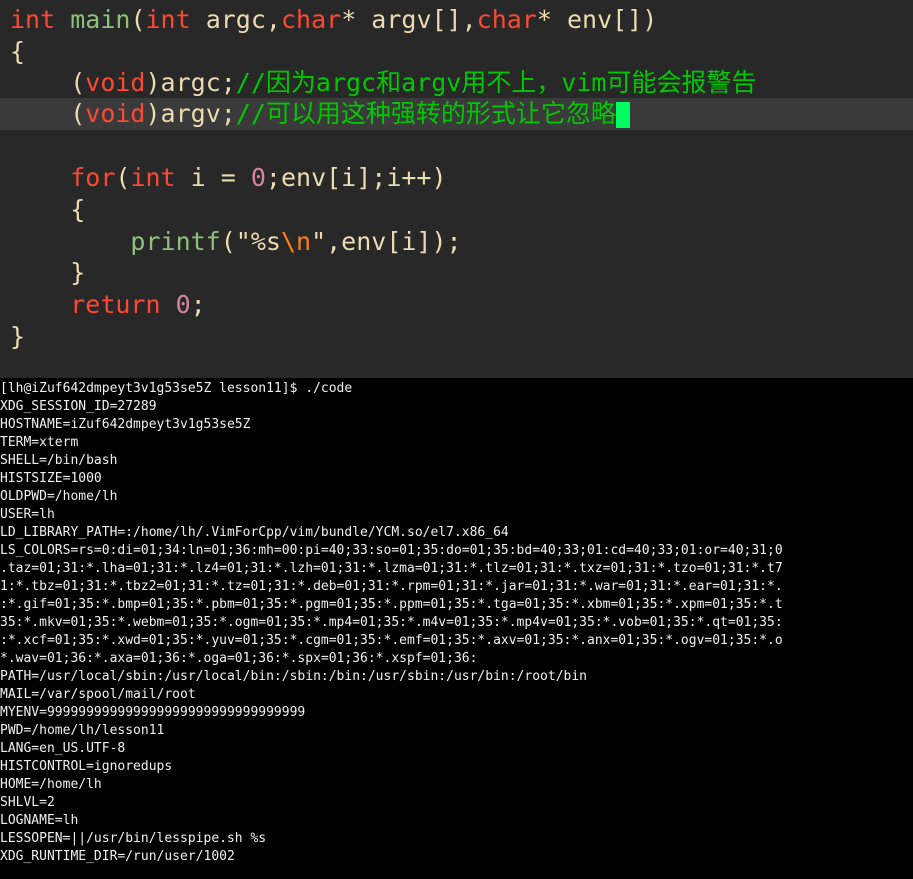 Image resolution: width=913 pixels, height=879 pixels. Describe the element at coordinates (98, 694) in the screenshot. I see `terminal-line: MAIL=/var/spool/mail/root` at that location.